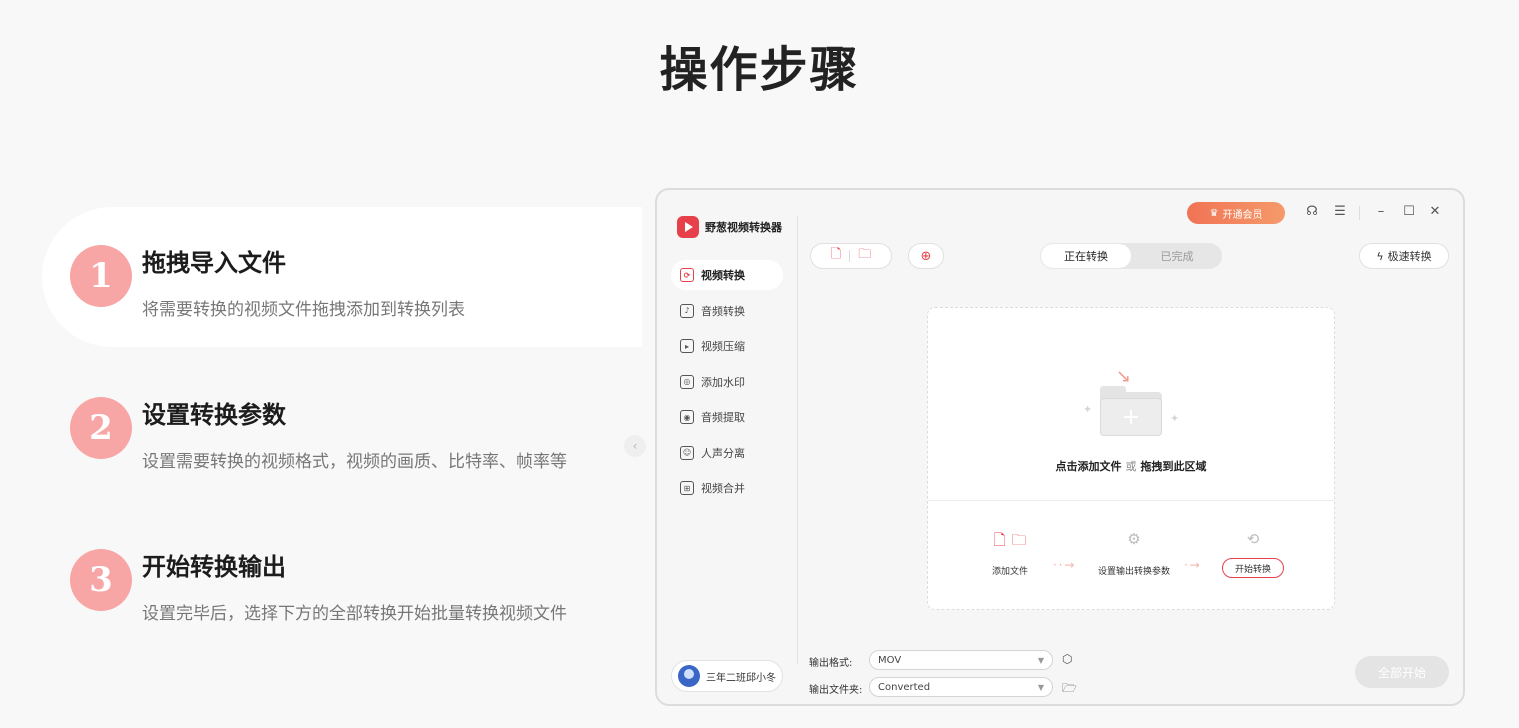 The image size is (1519, 728). What do you see at coordinates (214, 567) in the screenshot?
I see `step-title: 开始转换输出` at bounding box center [214, 567].